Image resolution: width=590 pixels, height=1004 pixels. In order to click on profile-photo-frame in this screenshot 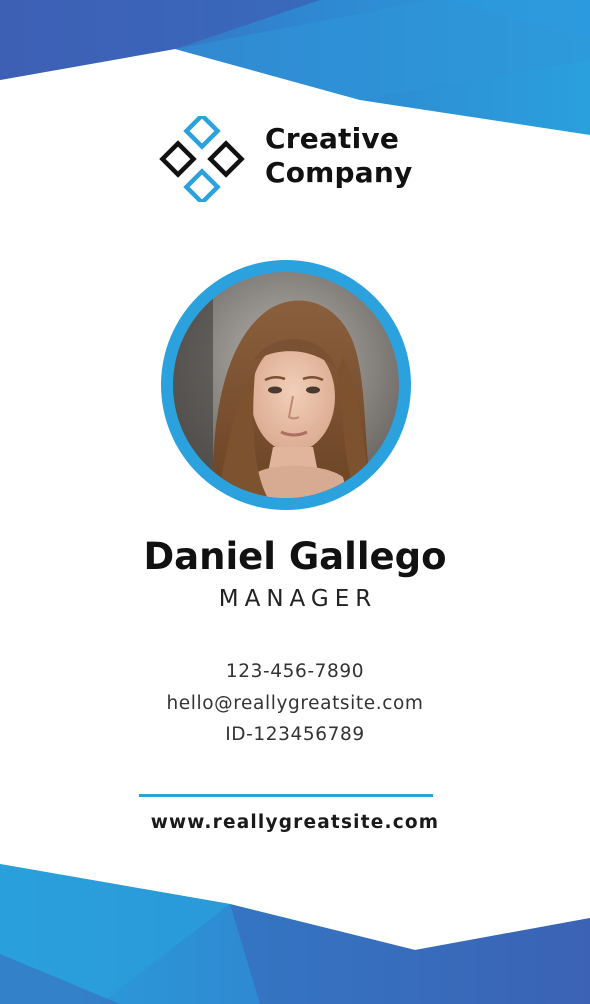, I will do `click(286, 385)`.